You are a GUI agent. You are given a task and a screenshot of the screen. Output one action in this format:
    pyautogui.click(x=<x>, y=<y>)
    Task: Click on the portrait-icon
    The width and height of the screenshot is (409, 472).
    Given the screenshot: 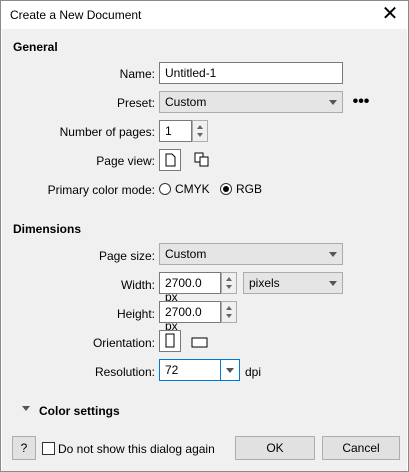 What is the action you would take?
    pyautogui.click(x=170, y=340)
    